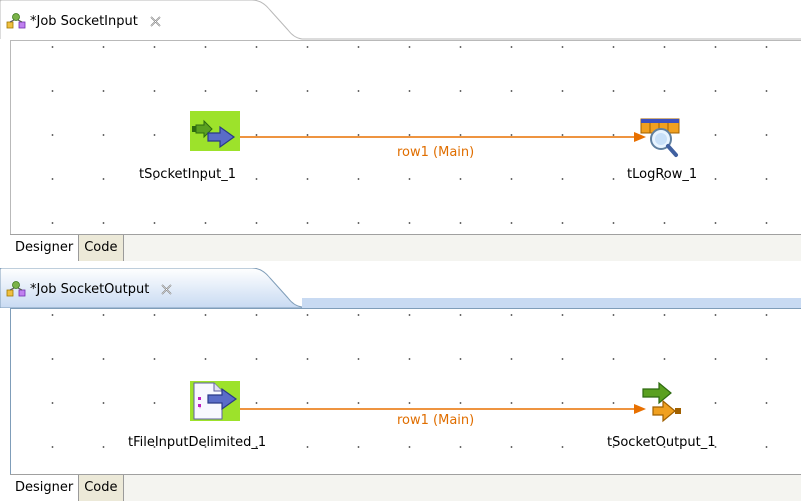  I want to click on file-input-delimited-icon, so click(215, 401).